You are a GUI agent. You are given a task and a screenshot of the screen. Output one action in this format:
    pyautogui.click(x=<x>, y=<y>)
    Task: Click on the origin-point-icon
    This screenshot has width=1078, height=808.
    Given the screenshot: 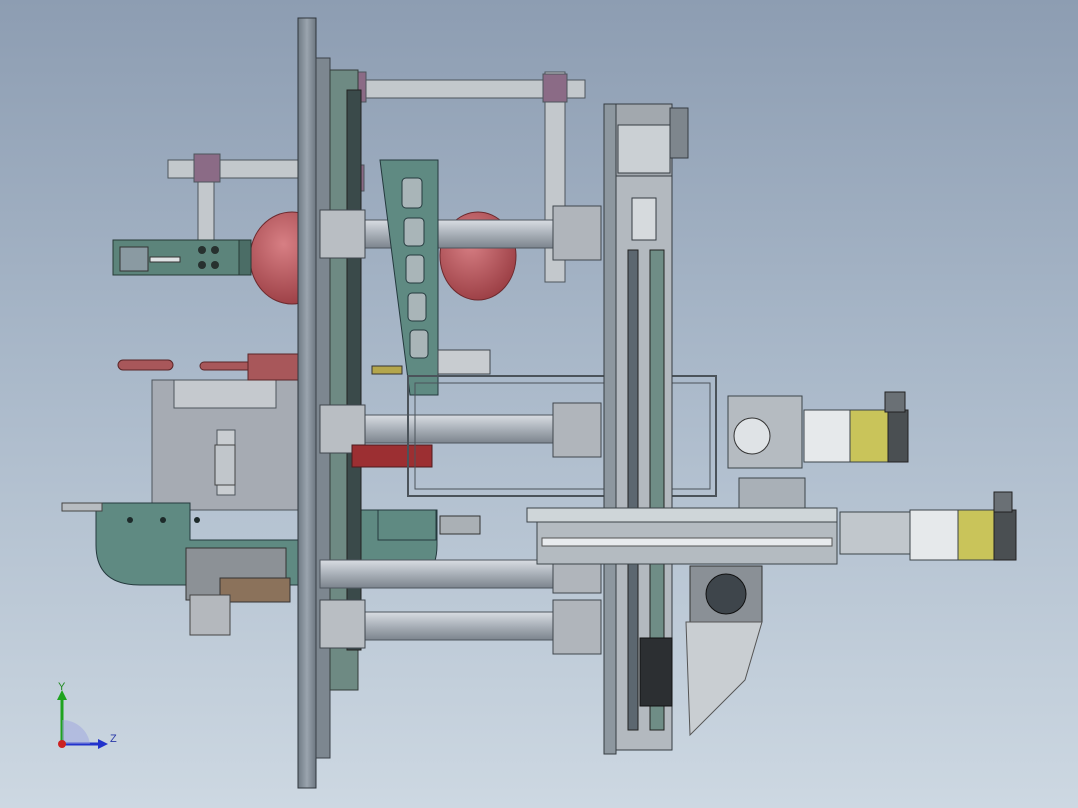 What is the action you would take?
    pyautogui.click(x=62, y=744)
    